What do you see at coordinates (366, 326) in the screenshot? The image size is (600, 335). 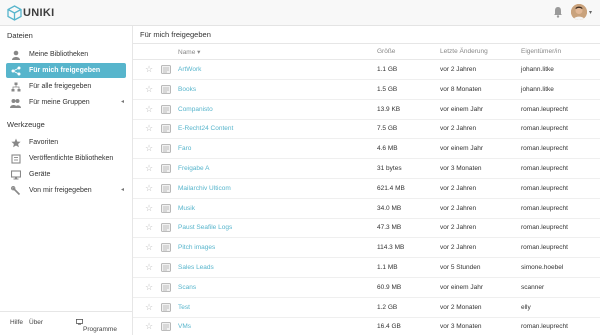 I see `table-row: ☆ VMs 16.4 GB vor 3 Monaten roman.leuprecht` at bounding box center [366, 326].